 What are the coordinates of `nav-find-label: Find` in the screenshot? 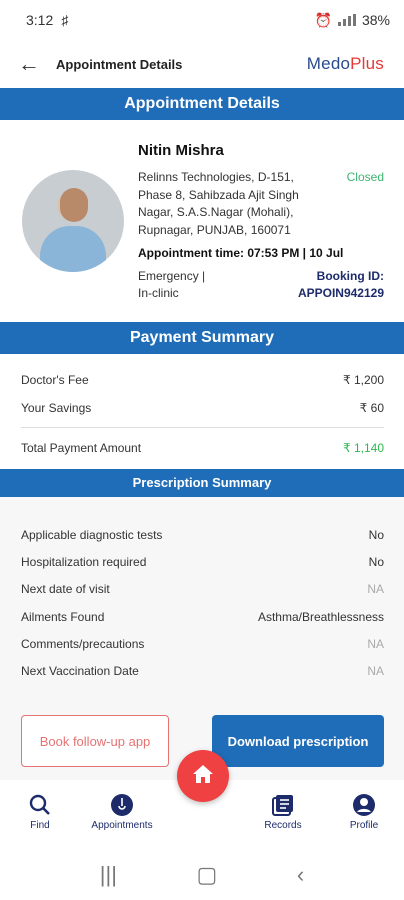 It's located at (40, 825).